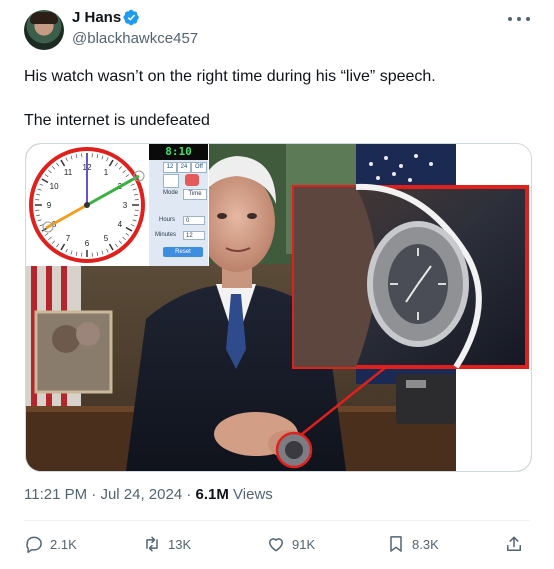 The width and height of the screenshot is (554, 569). Describe the element at coordinates (194, 220) in the screenshot. I see `hours-input: 0` at that location.